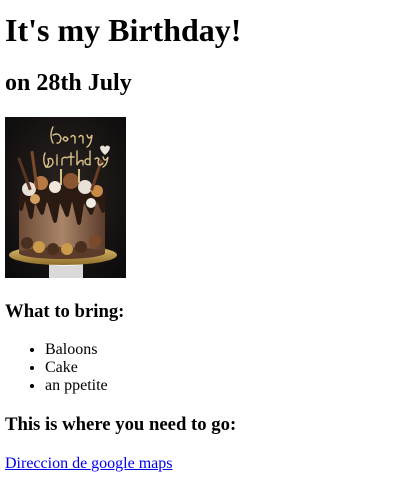 The height and width of the screenshot is (482, 409). Describe the element at coordinates (89, 464) in the screenshot. I see `google-maps-link: Direccion de google maps` at that location.